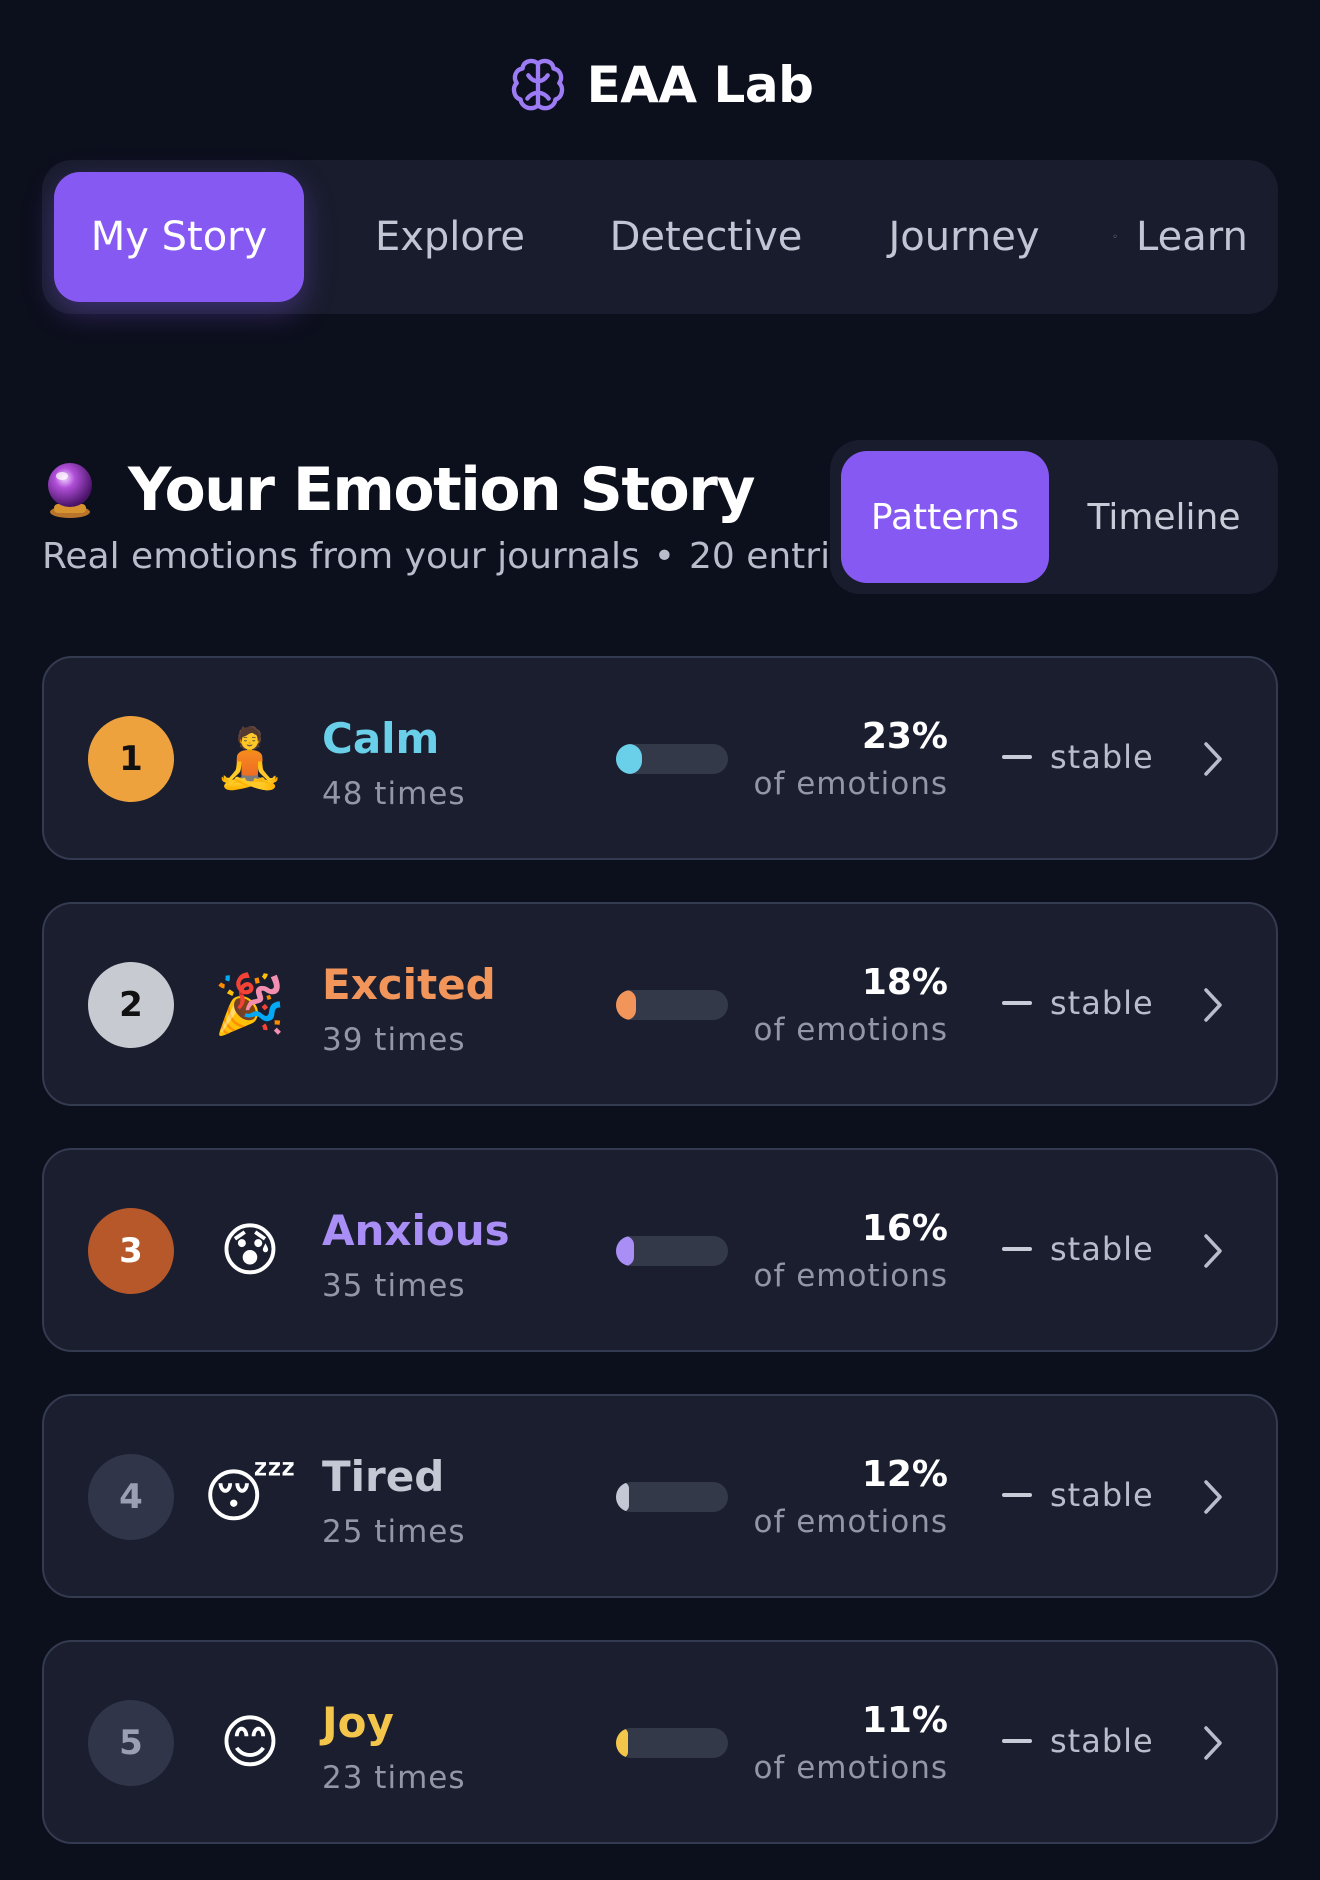 This screenshot has width=1320, height=1880. I want to click on tab-learn: ◦ Learn, so click(1180, 237).